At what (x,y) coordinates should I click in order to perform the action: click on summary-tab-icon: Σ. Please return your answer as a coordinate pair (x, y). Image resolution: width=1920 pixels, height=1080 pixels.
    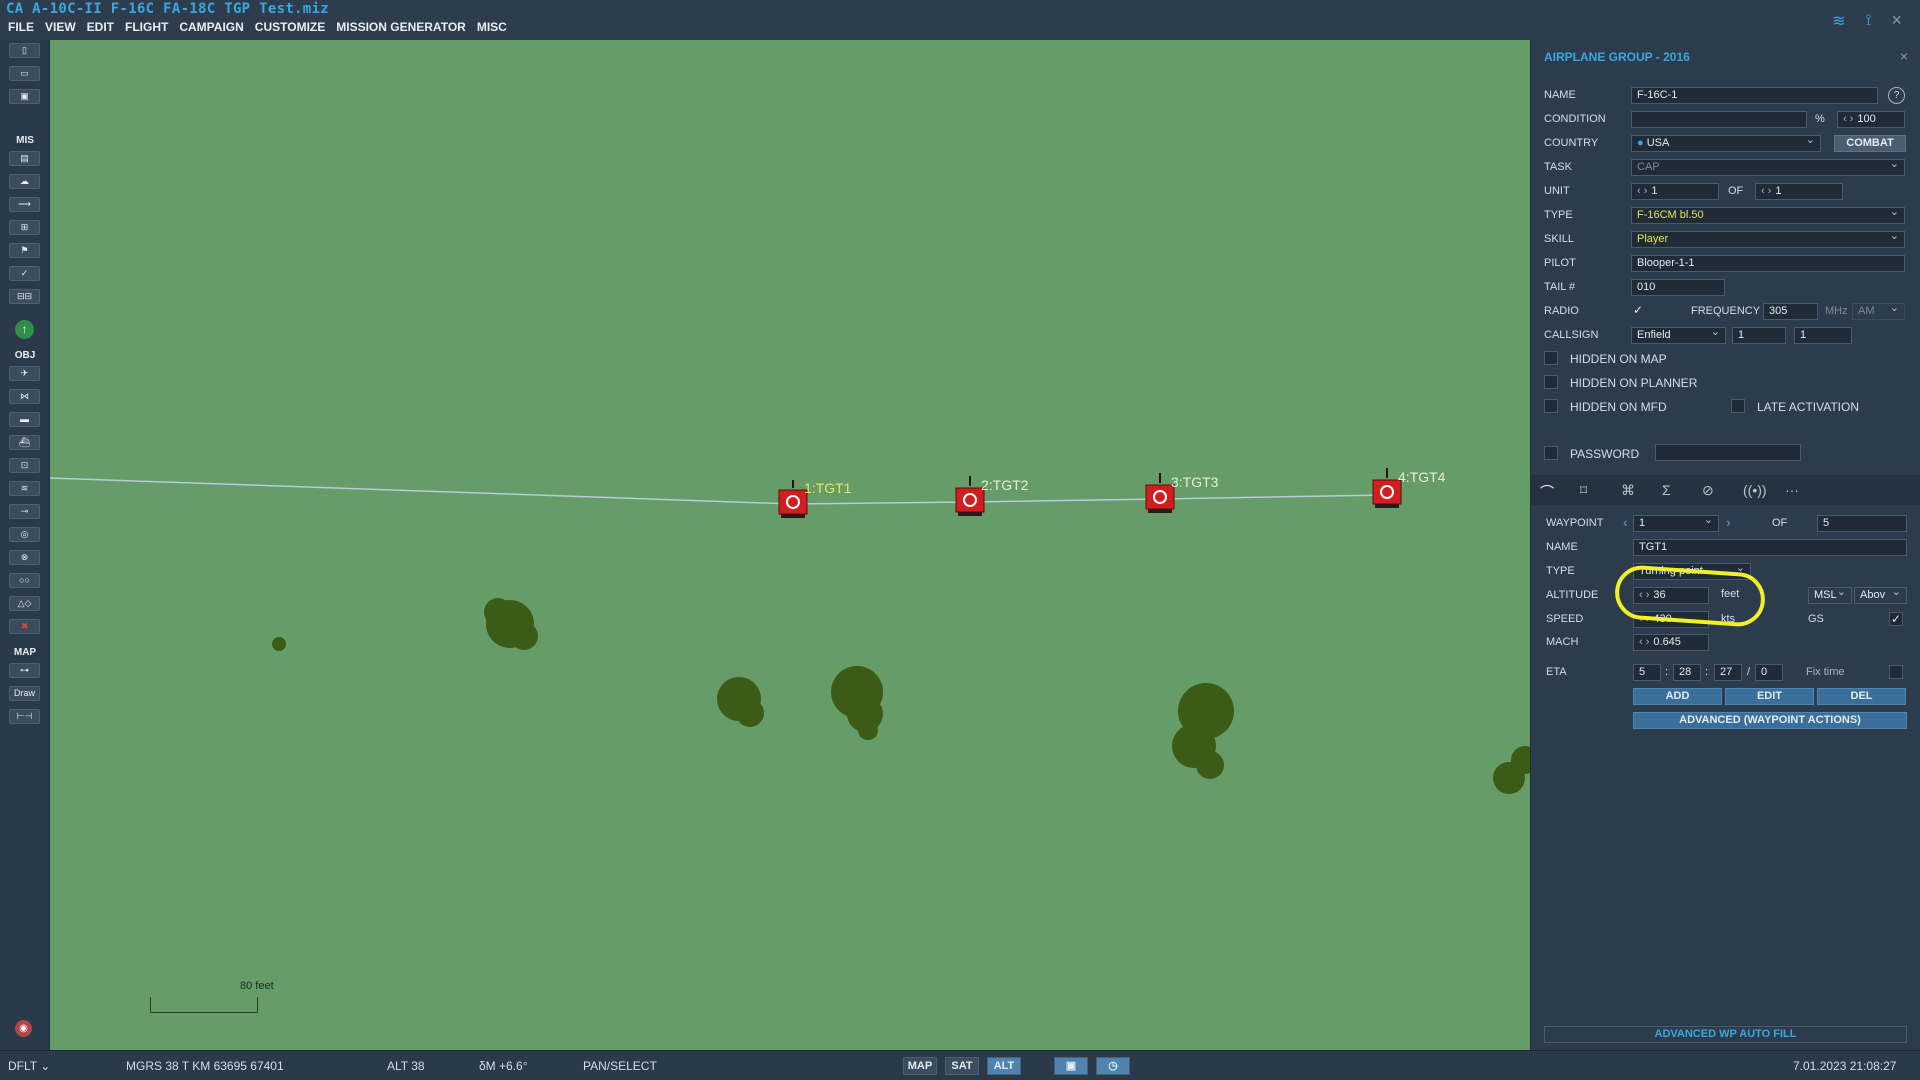
    Looking at the image, I should click on (1666, 490).